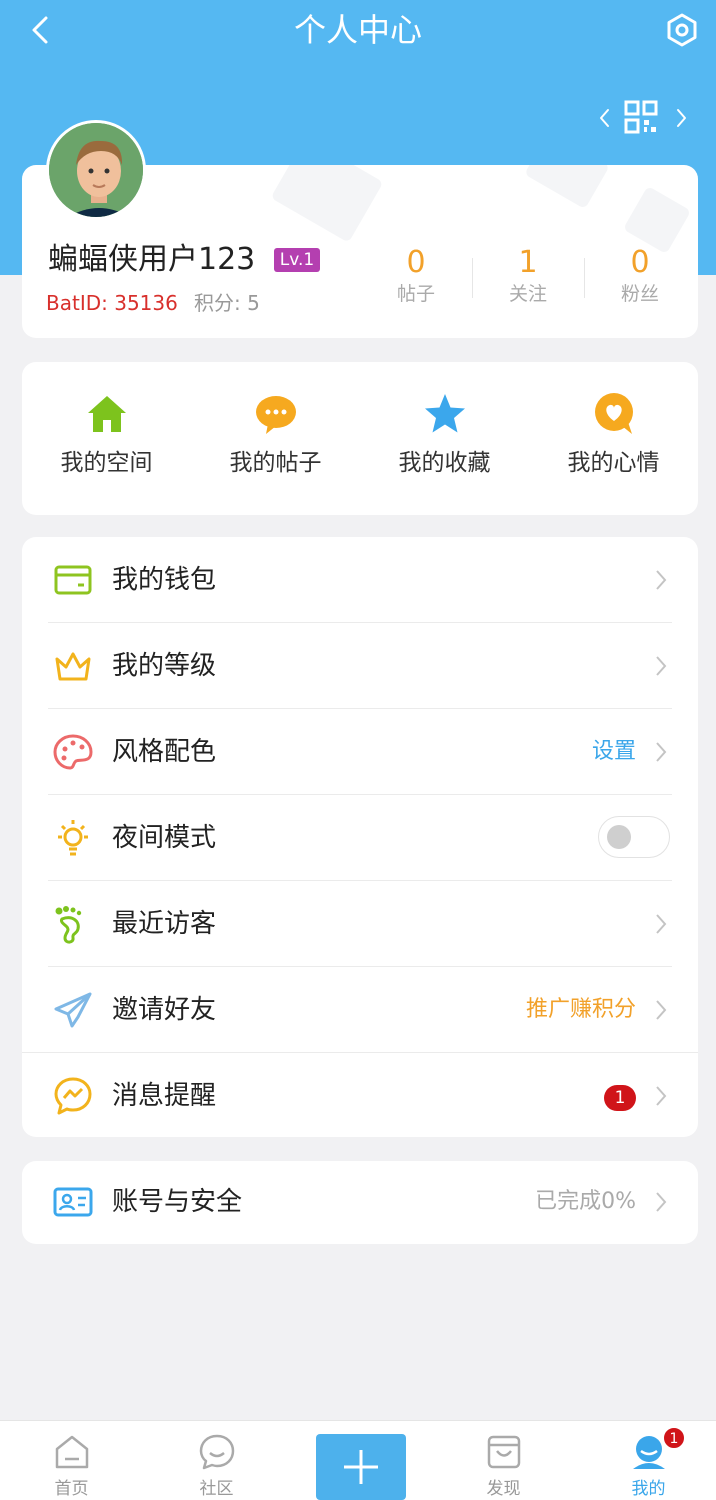  I want to click on quick-action-mood: 我的心情, so click(613, 435).